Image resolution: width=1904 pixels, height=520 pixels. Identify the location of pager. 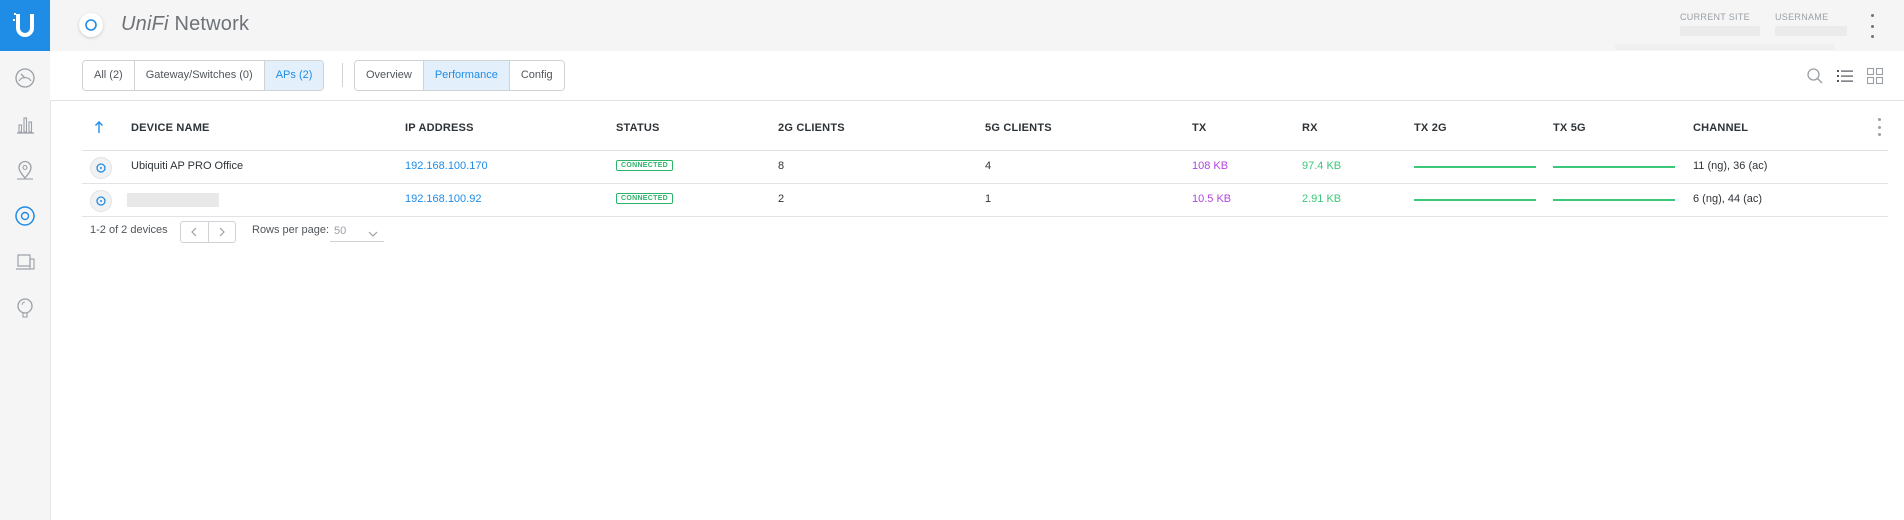
(208, 232).